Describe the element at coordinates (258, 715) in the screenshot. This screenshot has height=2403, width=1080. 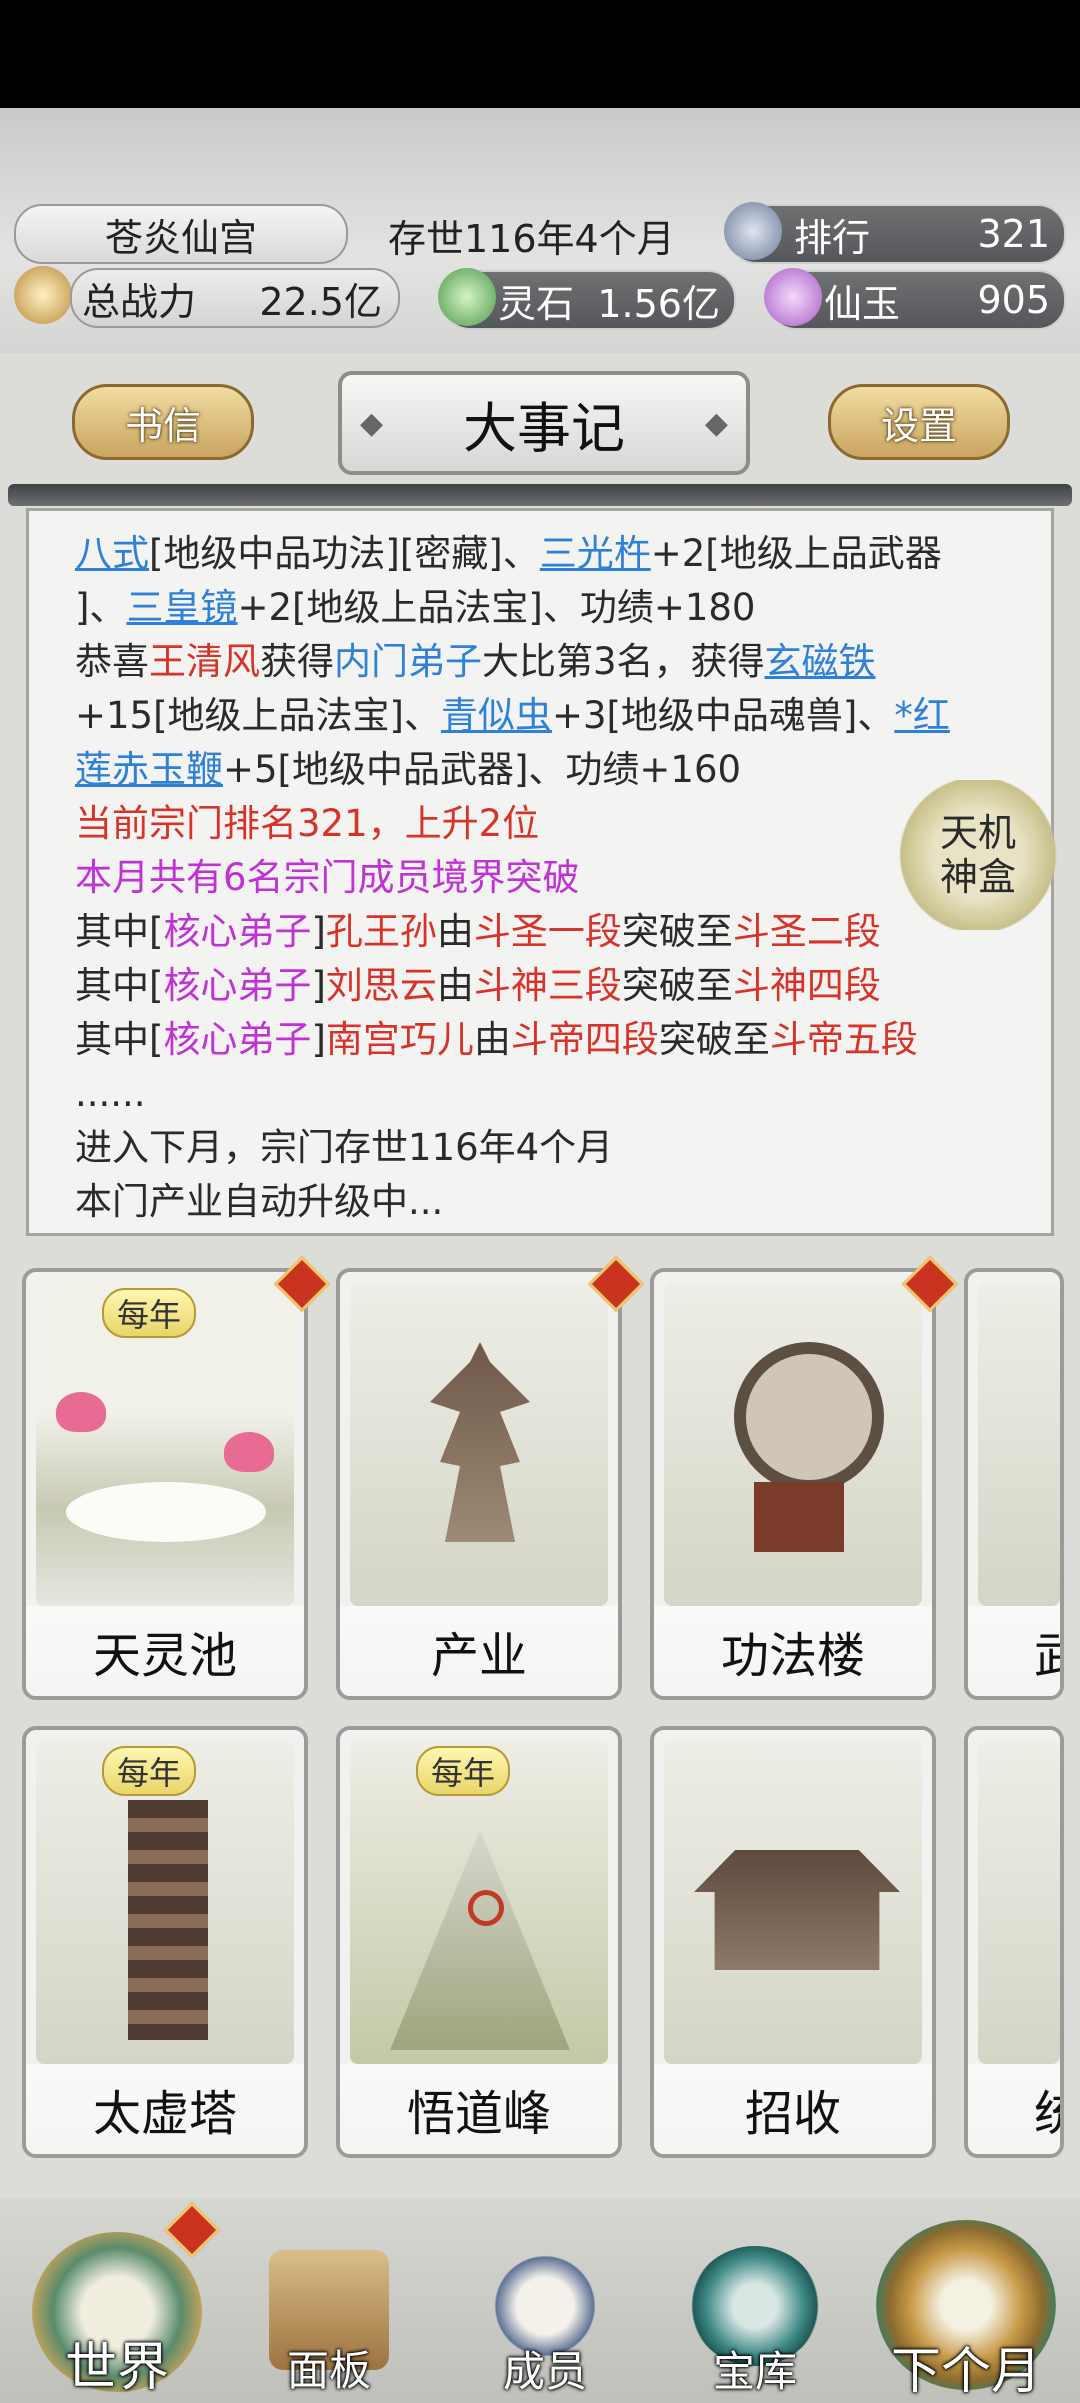
I see `log-text: +15[地级上品法宝]、` at that location.